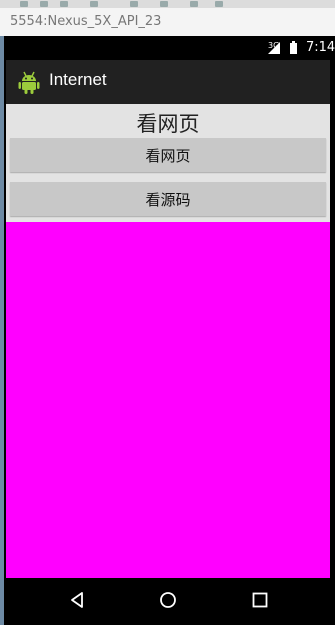 Image resolution: width=335 pixels, height=625 pixels. Describe the element at coordinates (274, 48) in the screenshot. I see `signal-icon` at that location.